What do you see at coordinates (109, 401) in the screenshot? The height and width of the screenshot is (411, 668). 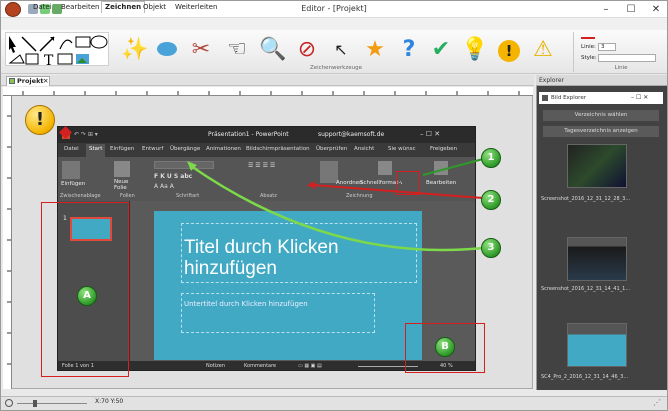 I see `status-coordinates: X:70 Y:50` at bounding box center [109, 401].